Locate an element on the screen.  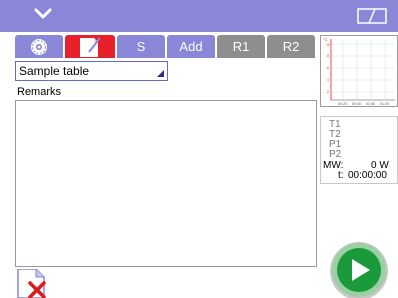
tab-settings is located at coordinates (39, 46).